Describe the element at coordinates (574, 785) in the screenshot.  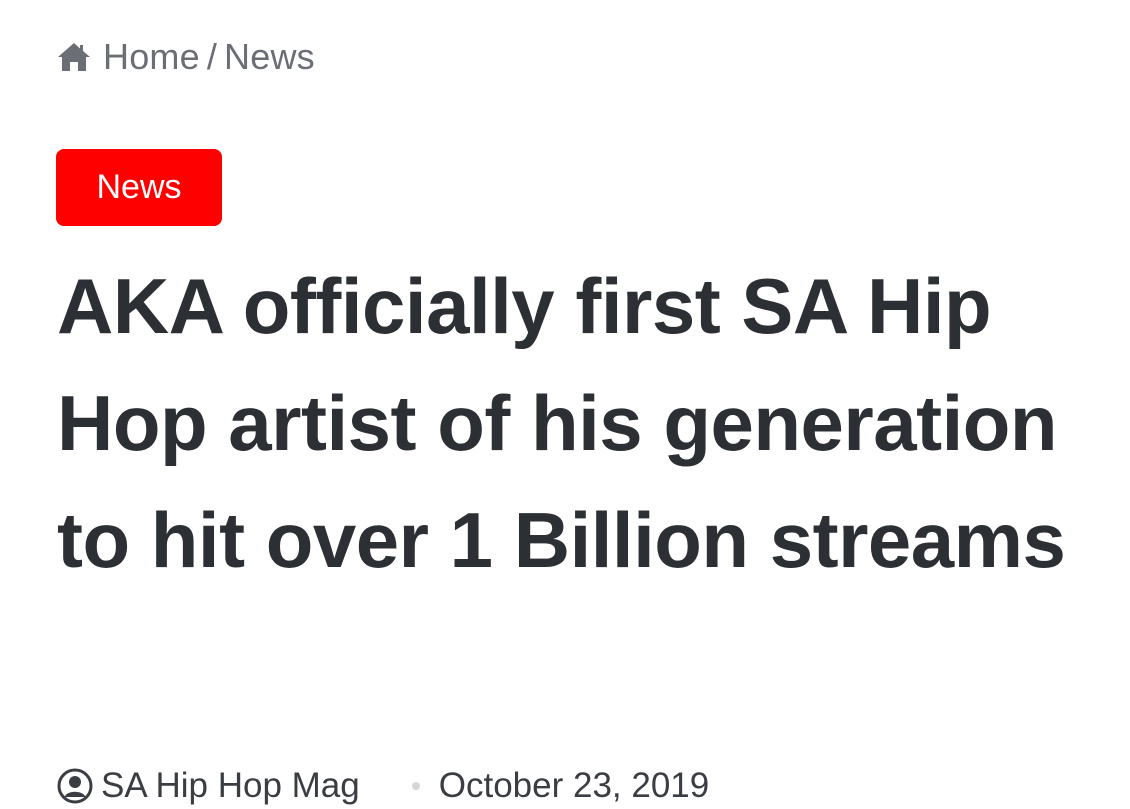
I see `post-date: October 23, 2019` at that location.